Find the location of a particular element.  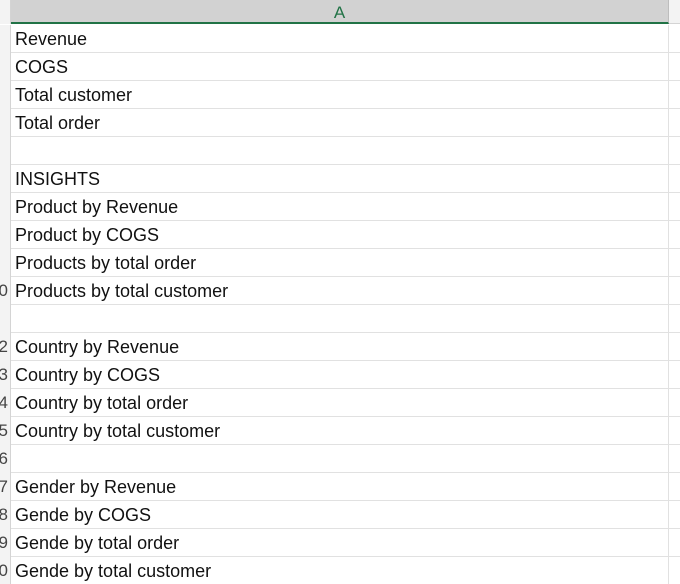

table-row: 6 is located at coordinates (340, 459).